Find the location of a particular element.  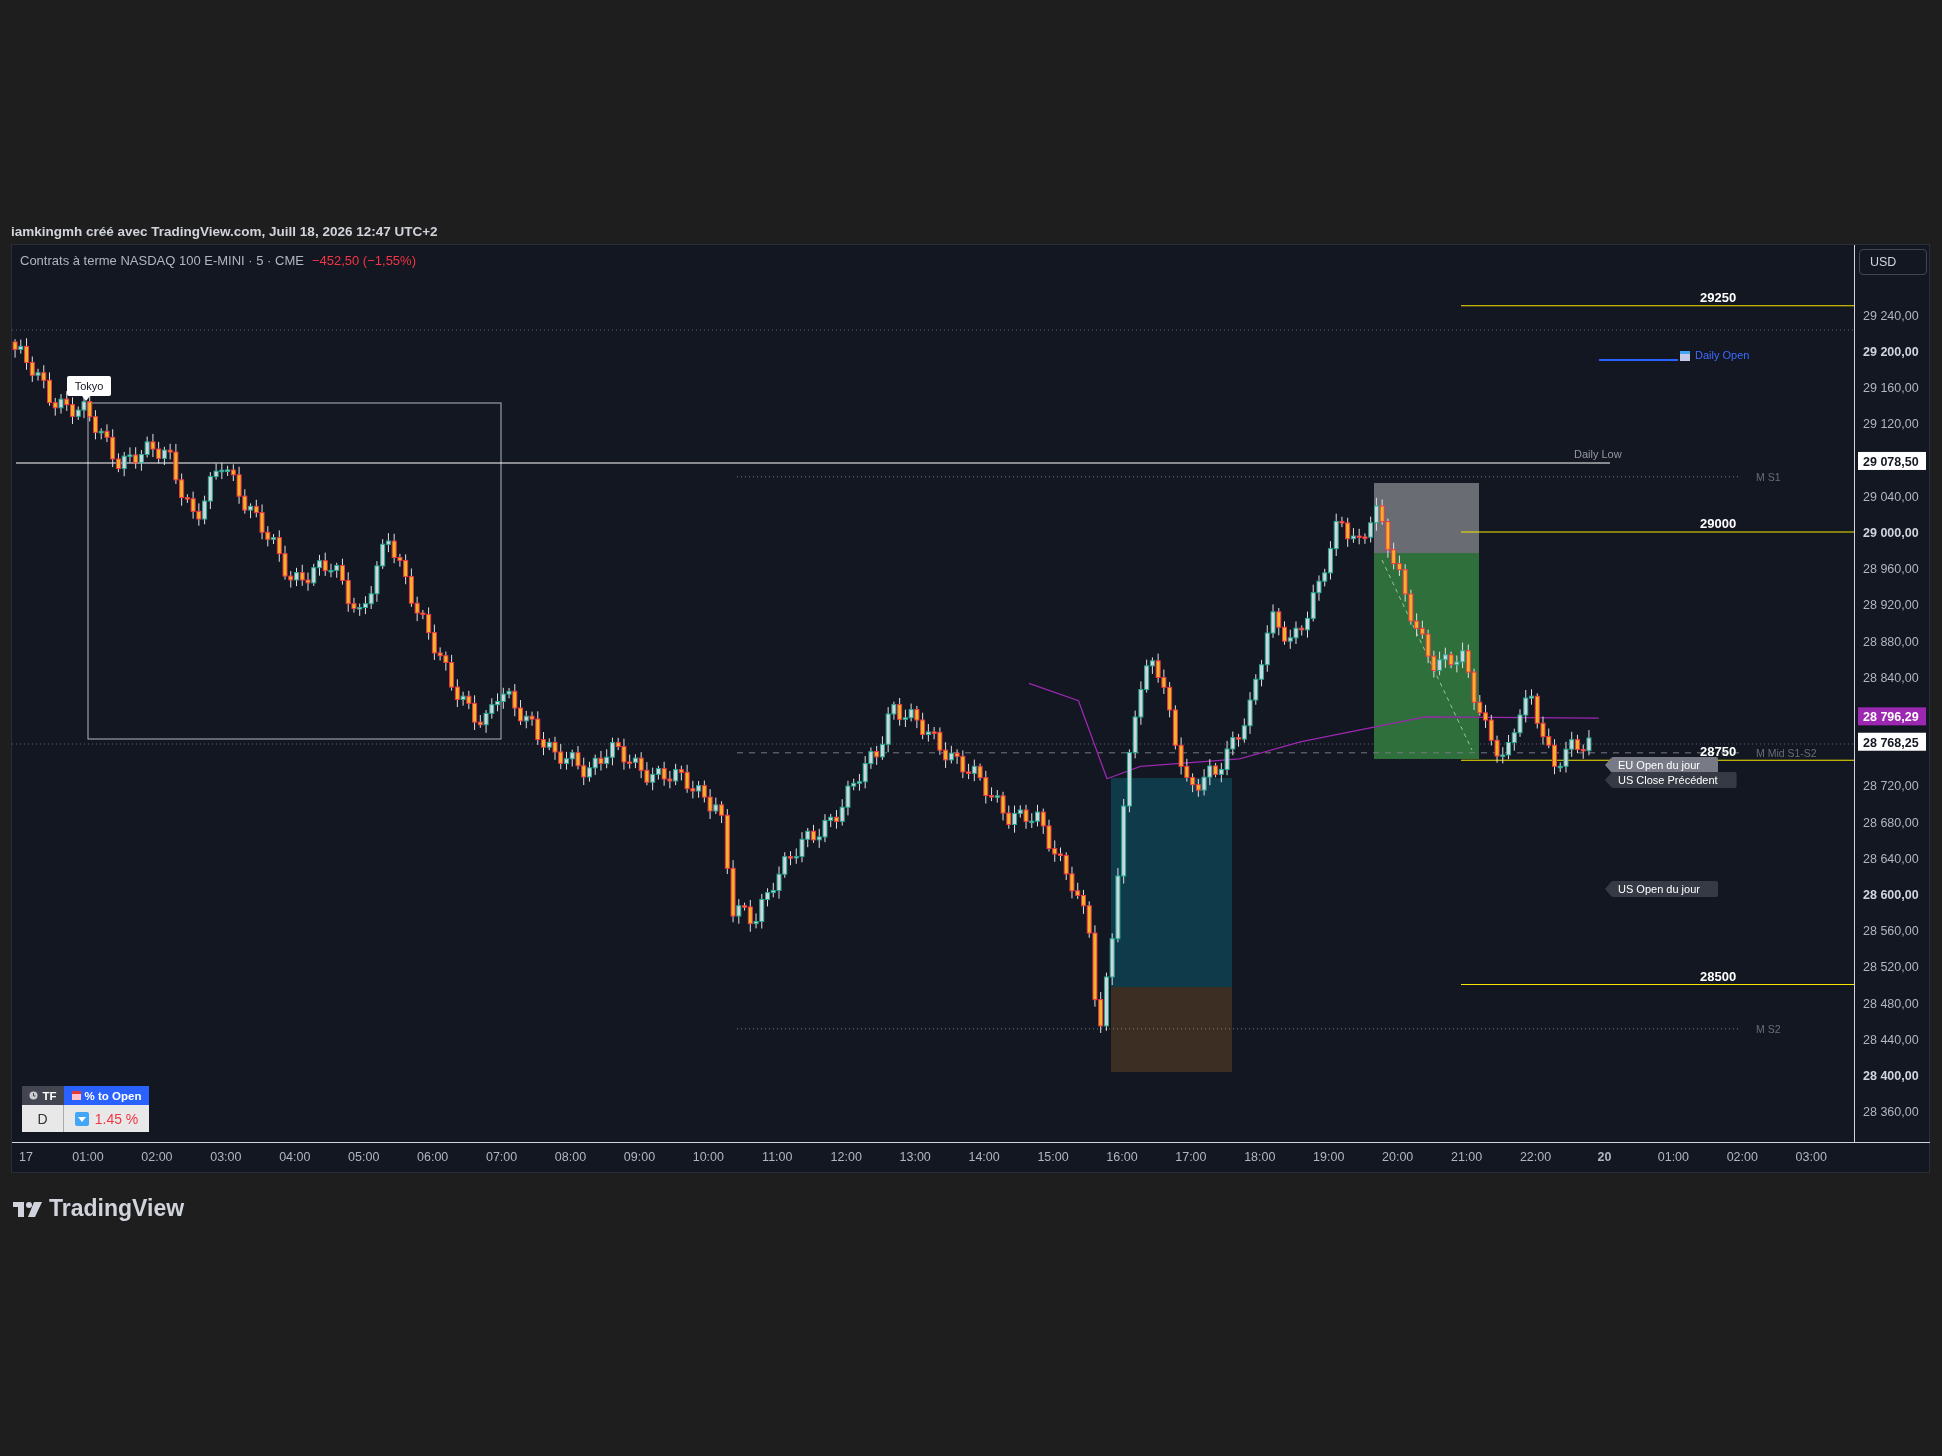

price-tick: 28 960,00 is located at coordinates (1891, 569).